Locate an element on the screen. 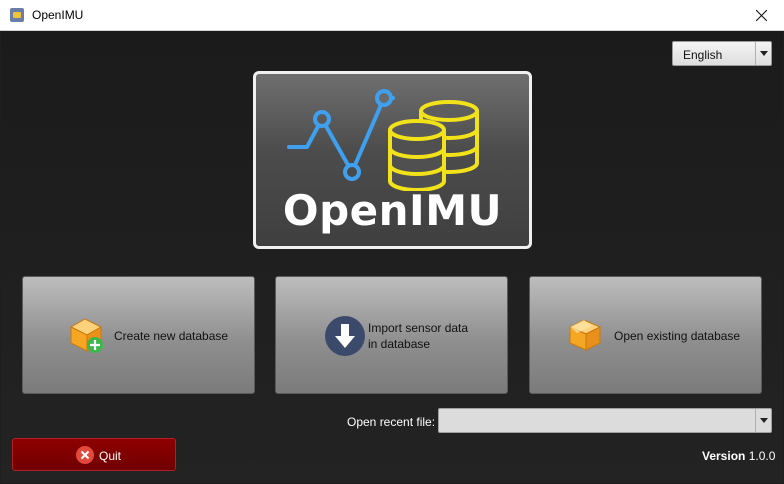 This screenshot has height=484, width=784. download-arrow-icon is located at coordinates (345, 336).